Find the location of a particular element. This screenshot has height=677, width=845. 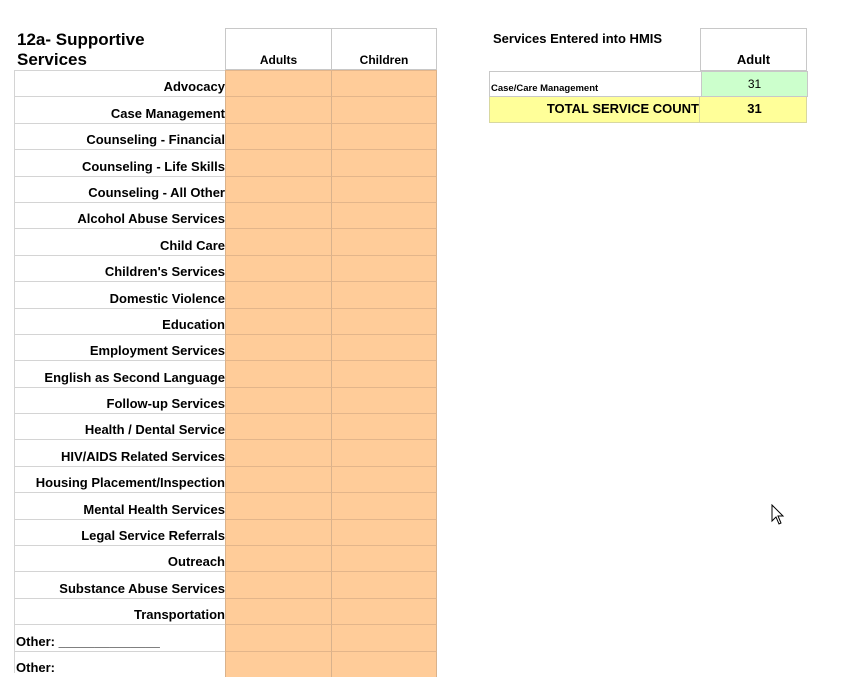

table-row: Substance Abuse Services is located at coordinates (225, 584).